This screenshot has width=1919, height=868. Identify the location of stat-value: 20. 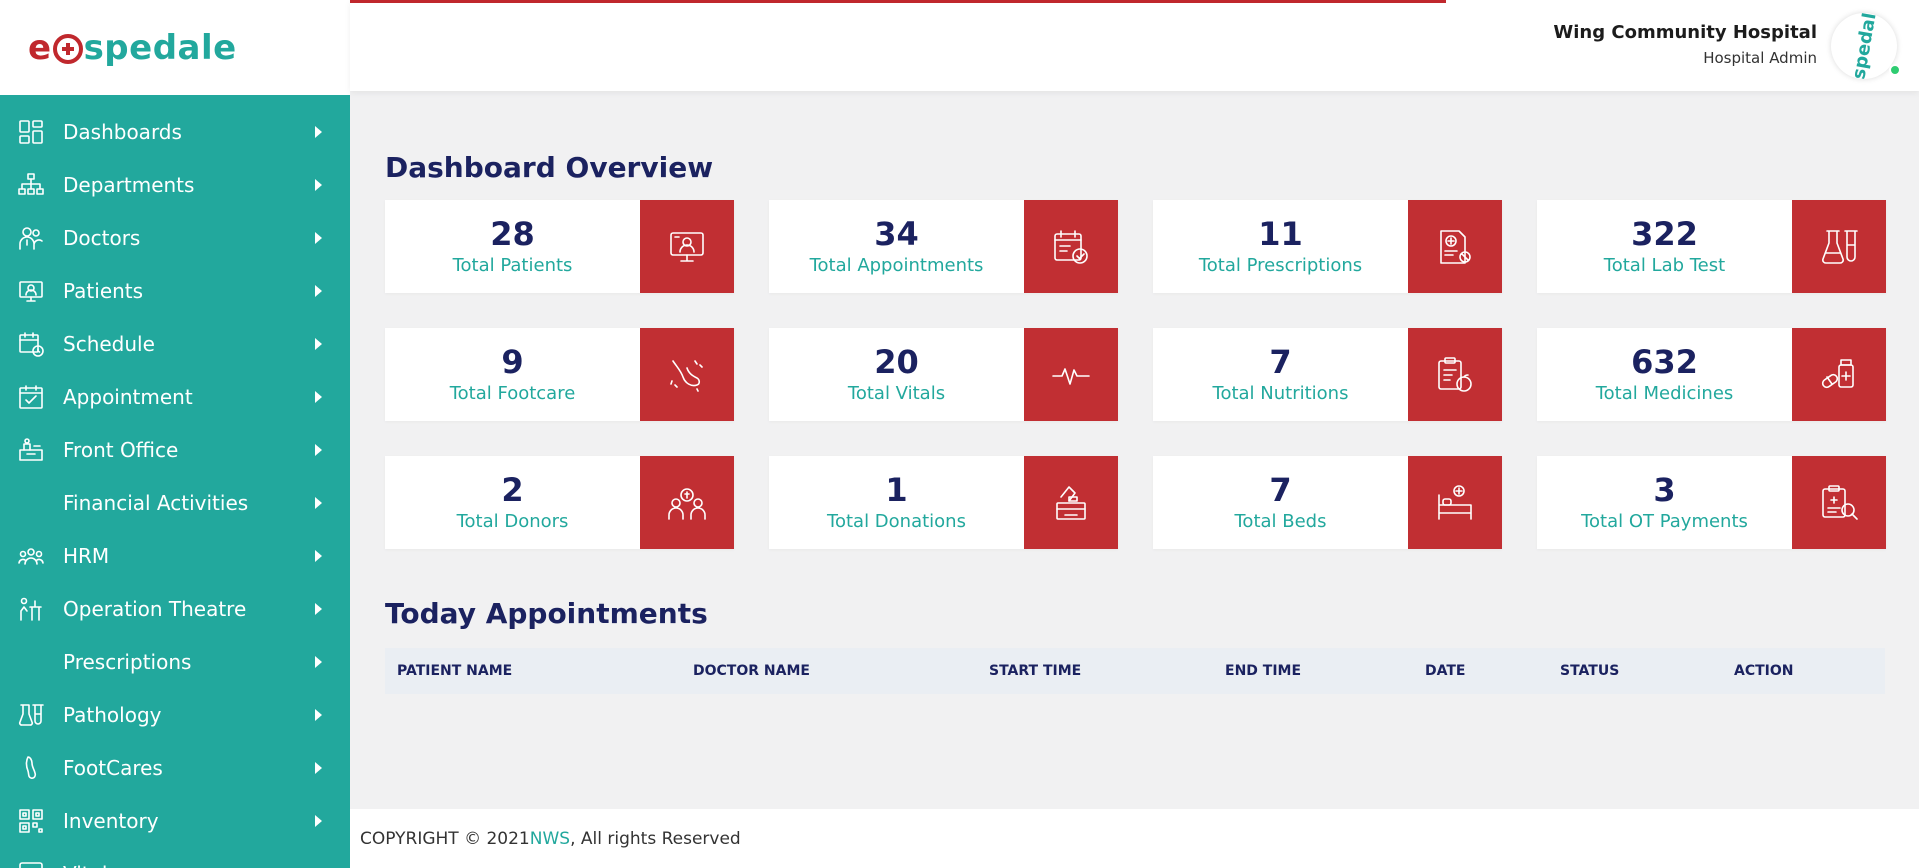
(896, 361).